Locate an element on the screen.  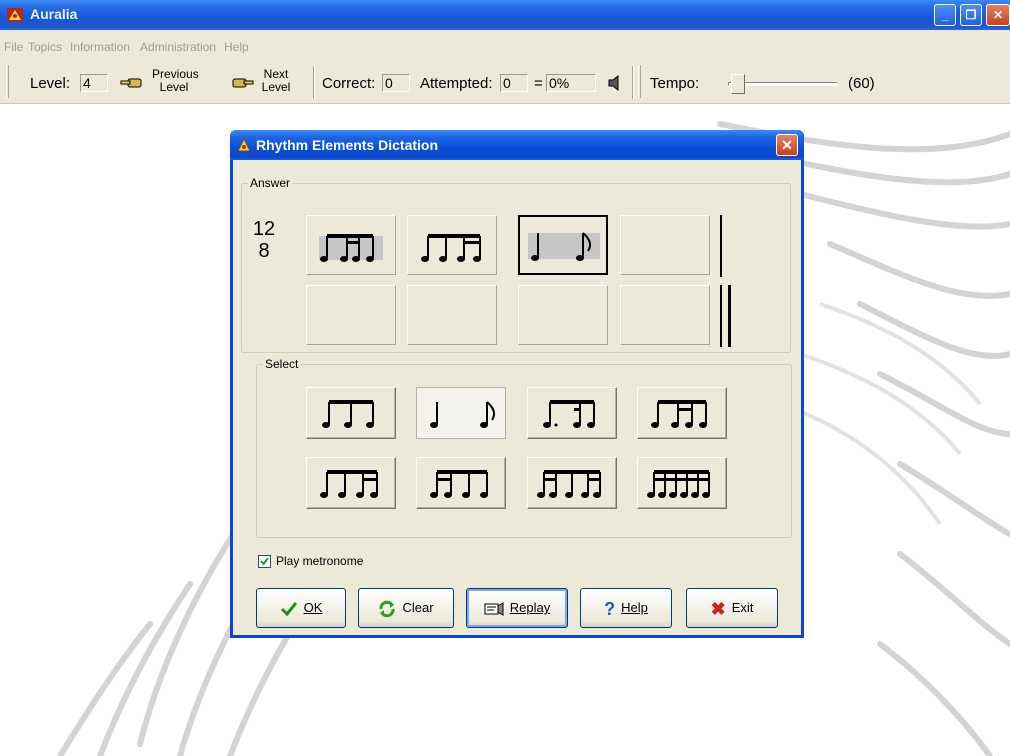
rhythm-three-eighths is located at coordinates (348, 414).